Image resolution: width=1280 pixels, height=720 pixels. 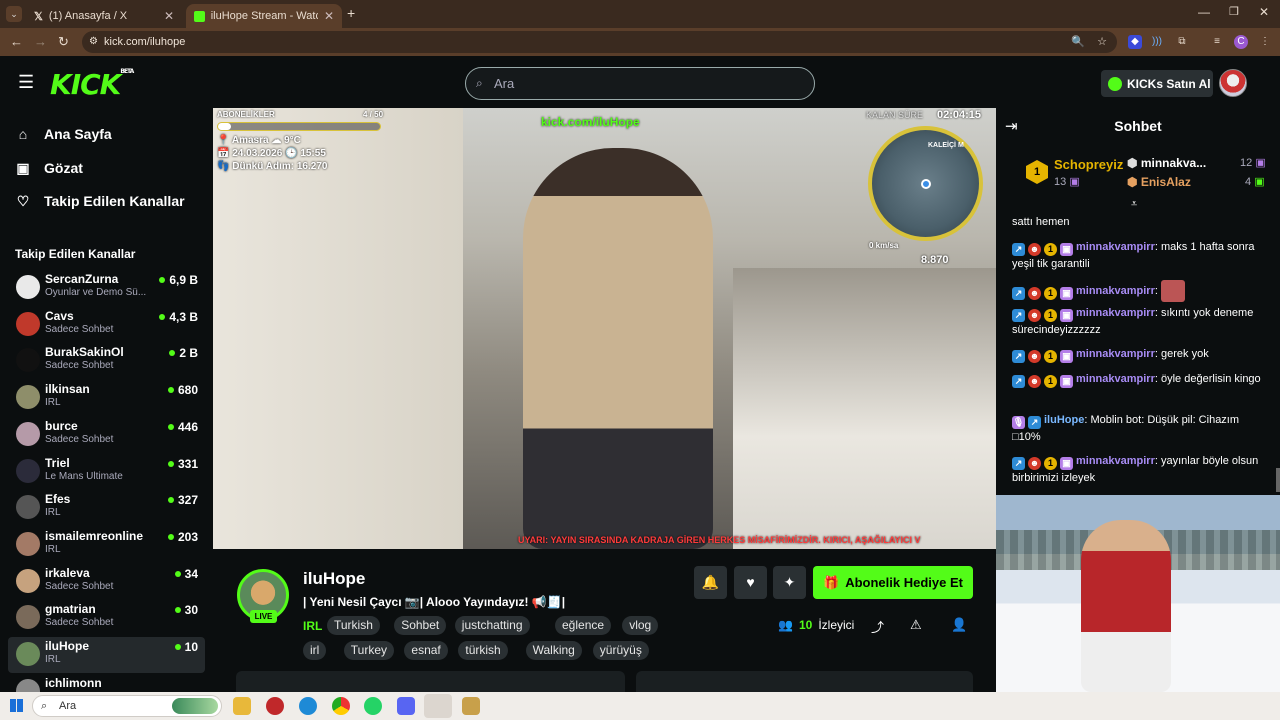 What do you see at coordinates (1233, 83) in the screenshot?
I see `user-avatar` at bounding box center [1233, 83].